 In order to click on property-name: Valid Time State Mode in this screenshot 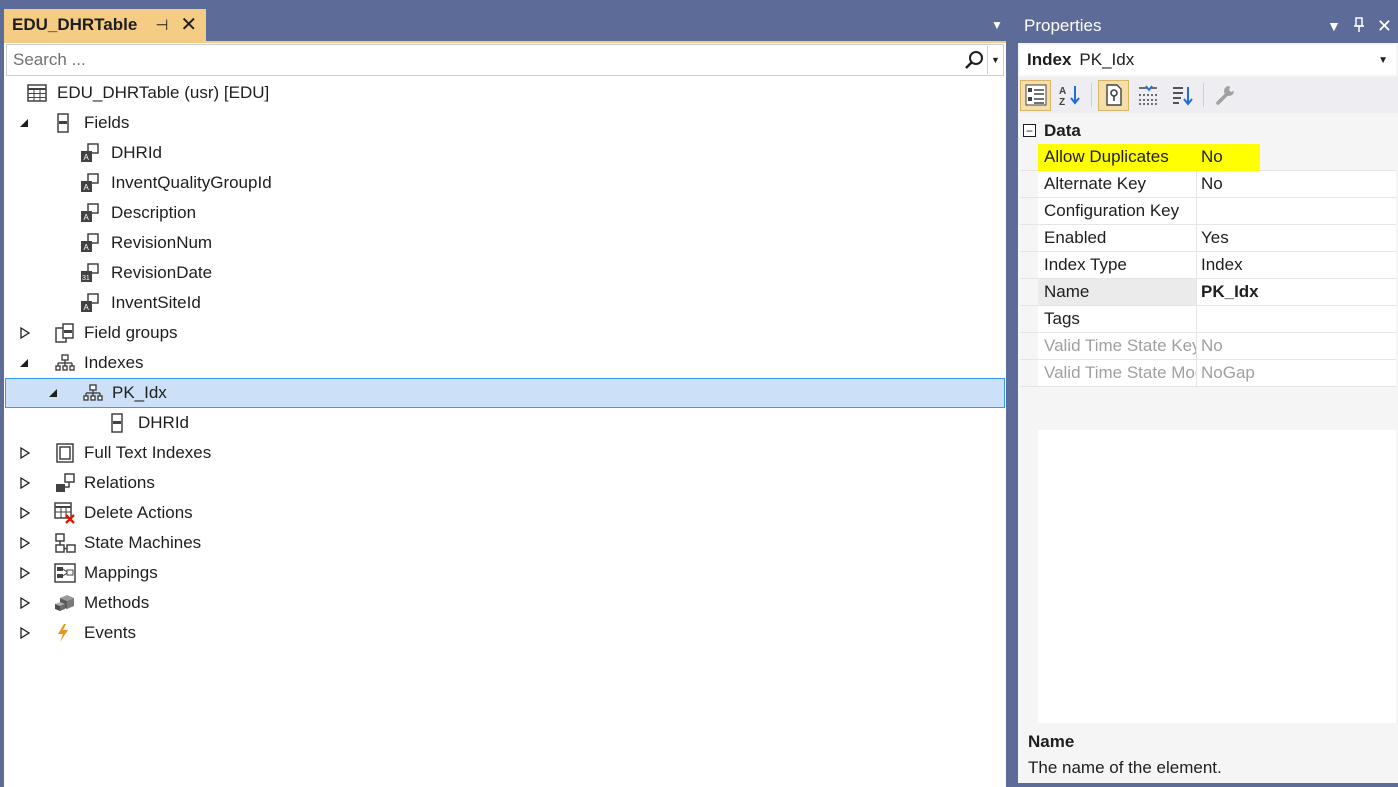, I will do `click(1117, 373)`.